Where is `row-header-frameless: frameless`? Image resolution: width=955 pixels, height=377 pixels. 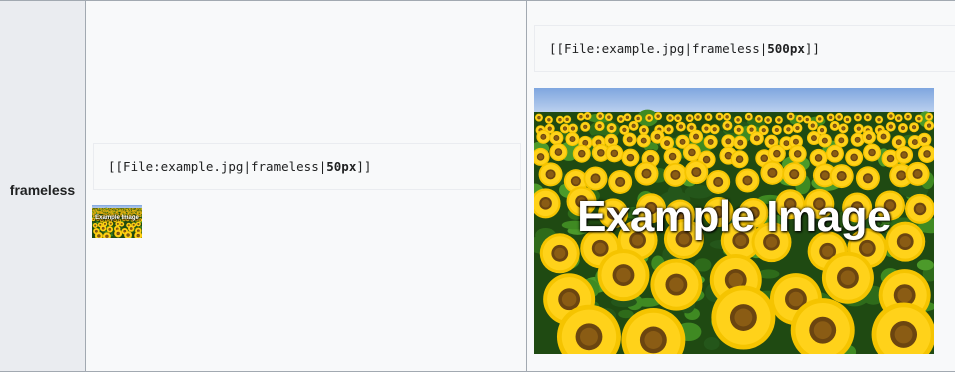 row-header-frameless: frameless is located at coordinates (43, 189).